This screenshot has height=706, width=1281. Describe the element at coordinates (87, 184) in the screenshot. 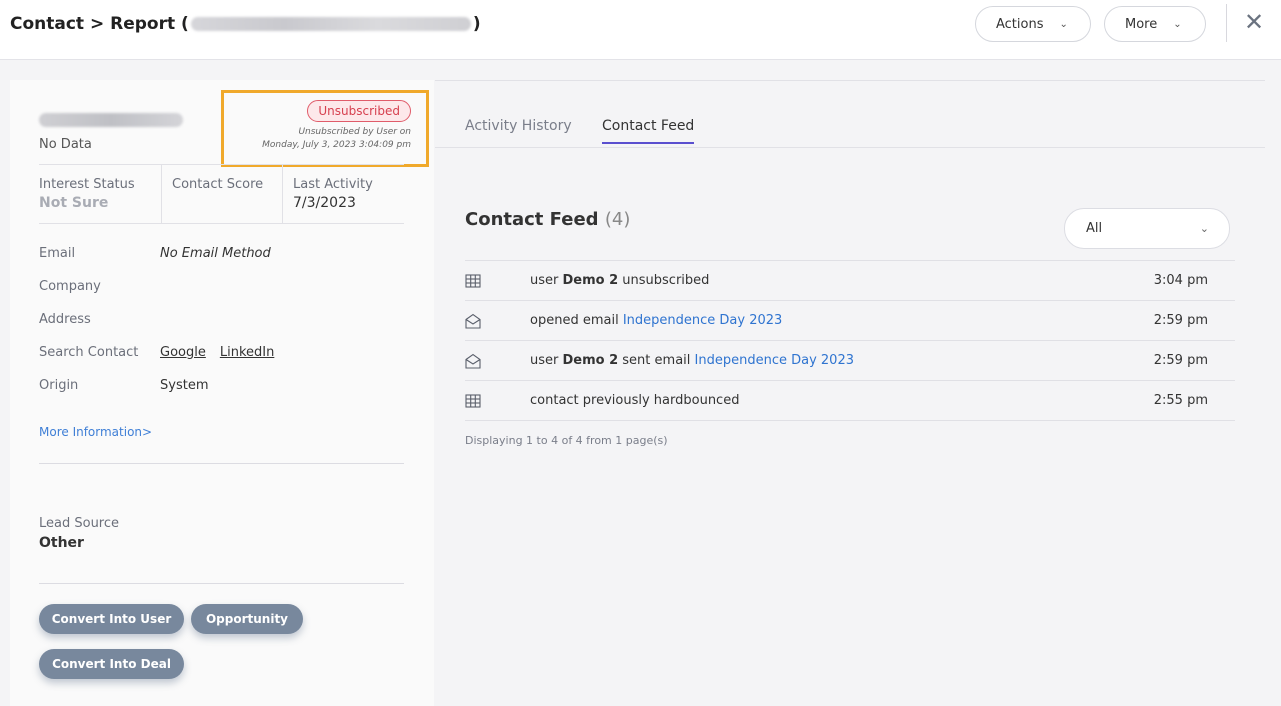

I see `interest-status-label: Interest Status` at that location.